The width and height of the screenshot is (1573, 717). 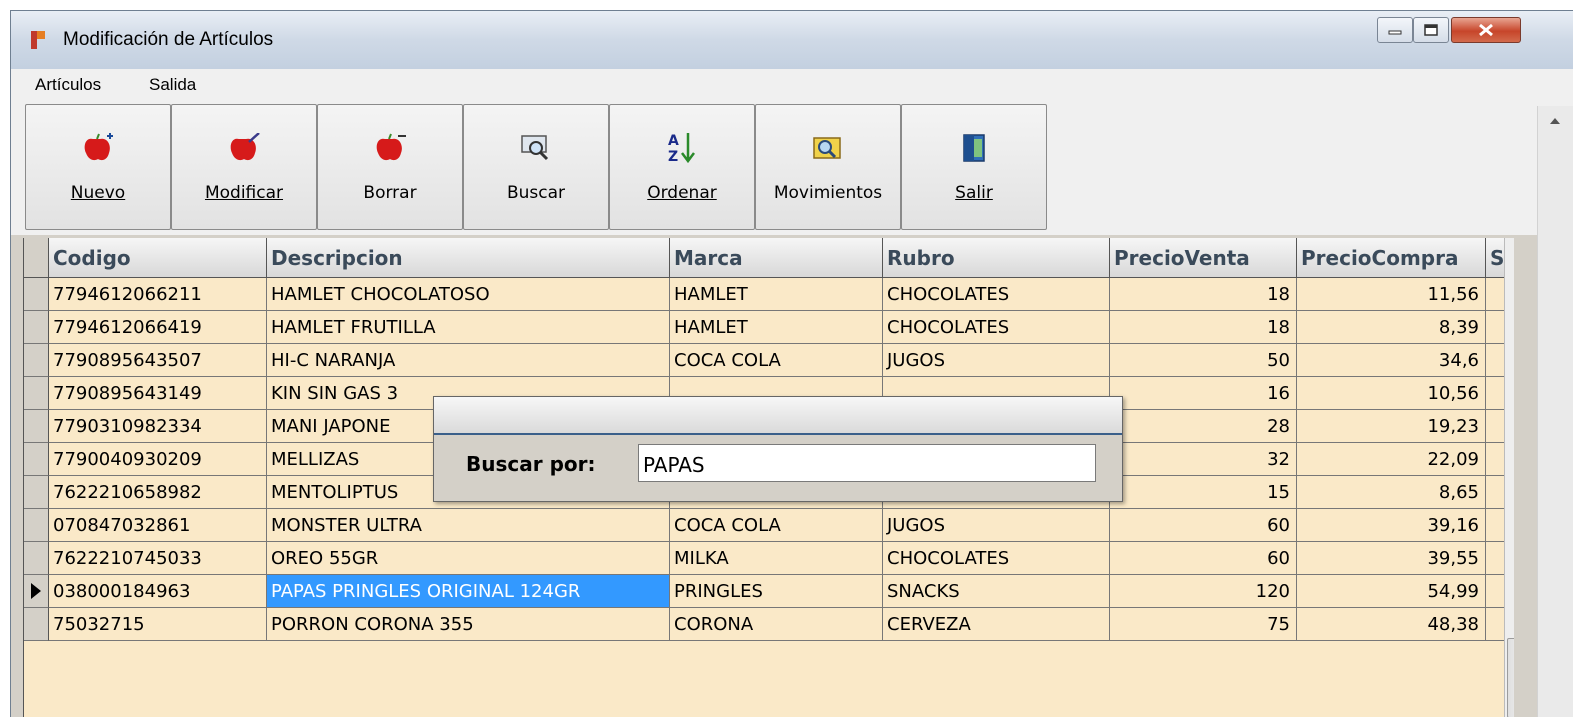 What do you see at coordinates (468, 258) in the screenshot?
I see `column-header-descripcion: Descripcion` at bounding box center [468, 258].